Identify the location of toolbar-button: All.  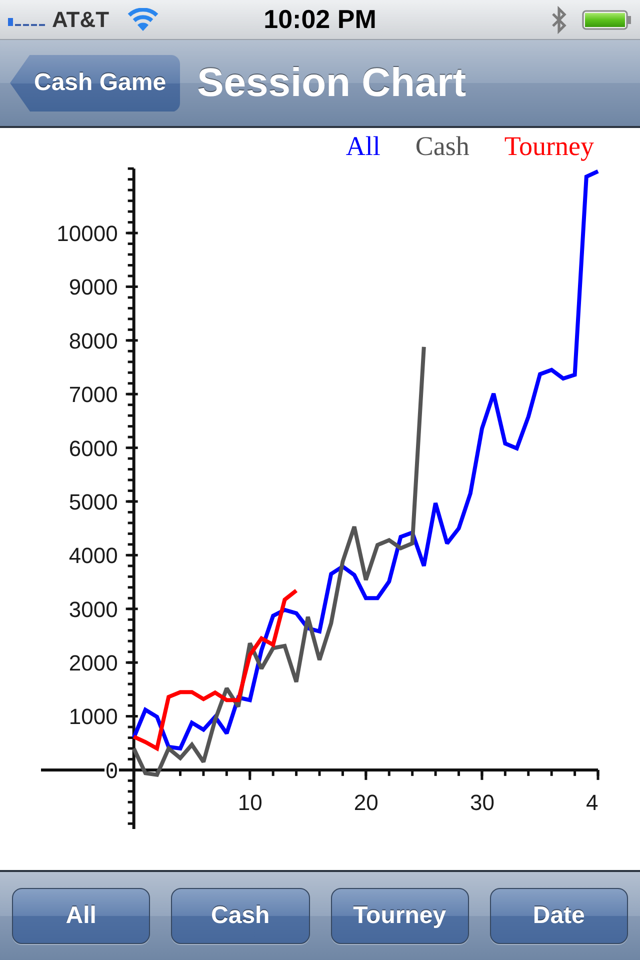
(81, 916).